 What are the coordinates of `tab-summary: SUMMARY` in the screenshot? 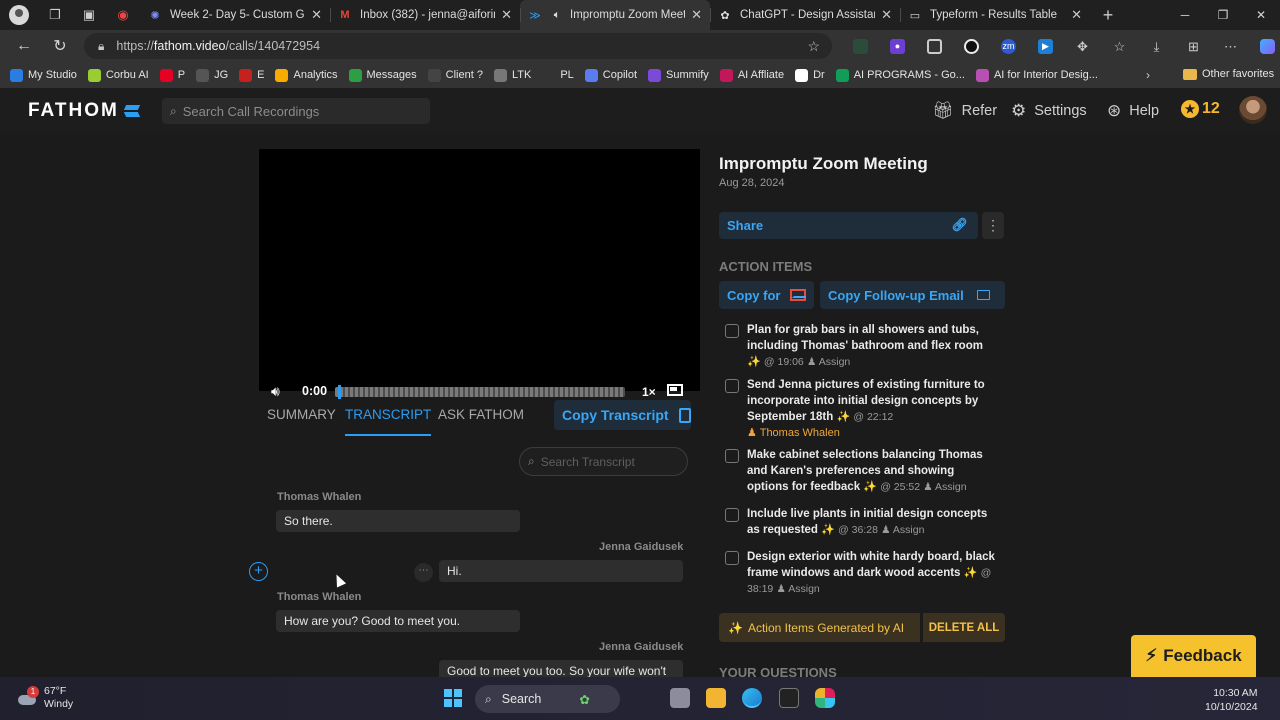 It's located at (301, 414).